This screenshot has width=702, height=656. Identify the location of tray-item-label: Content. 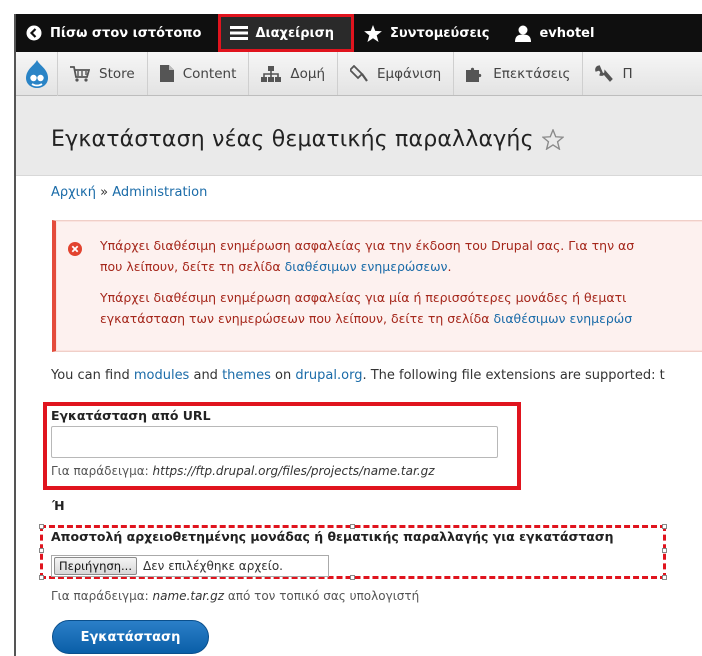
(209, 73).